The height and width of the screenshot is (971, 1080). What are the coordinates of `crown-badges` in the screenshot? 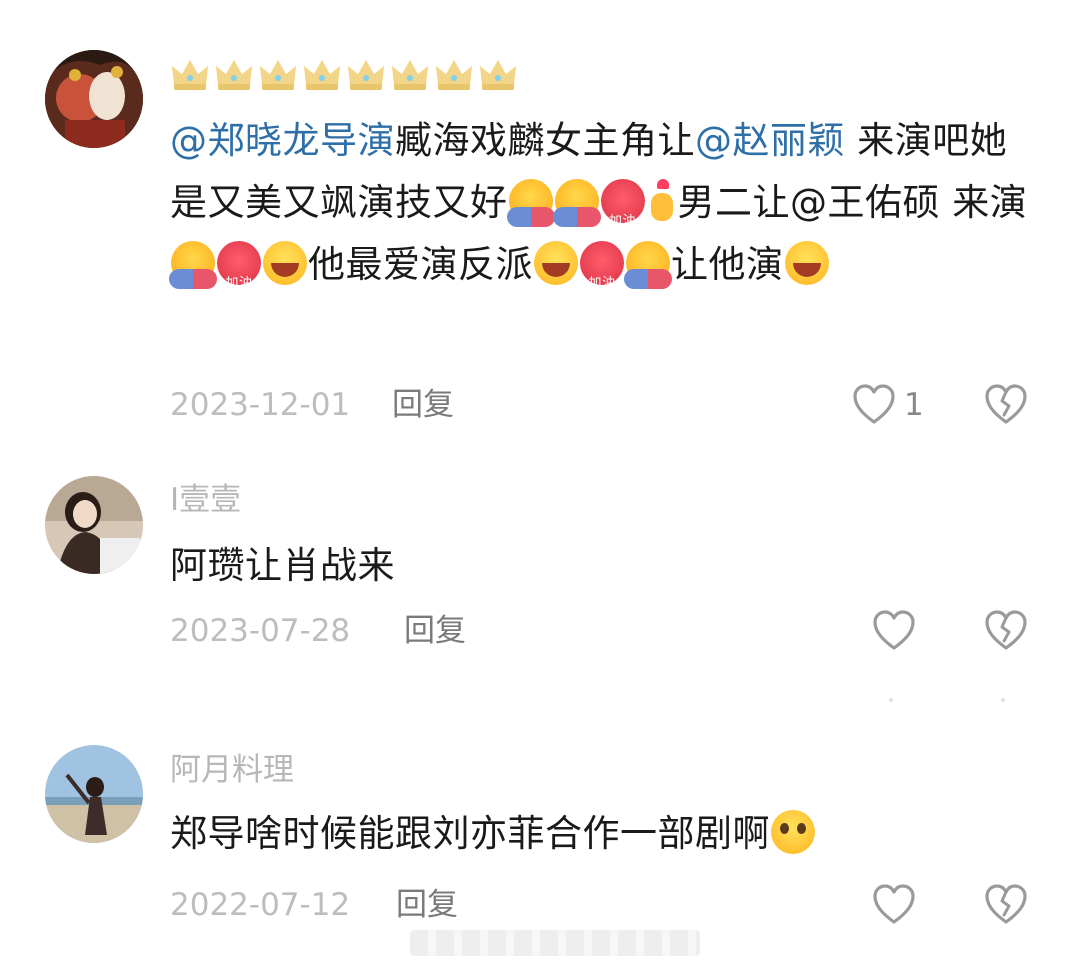 It's located at (344, 76).